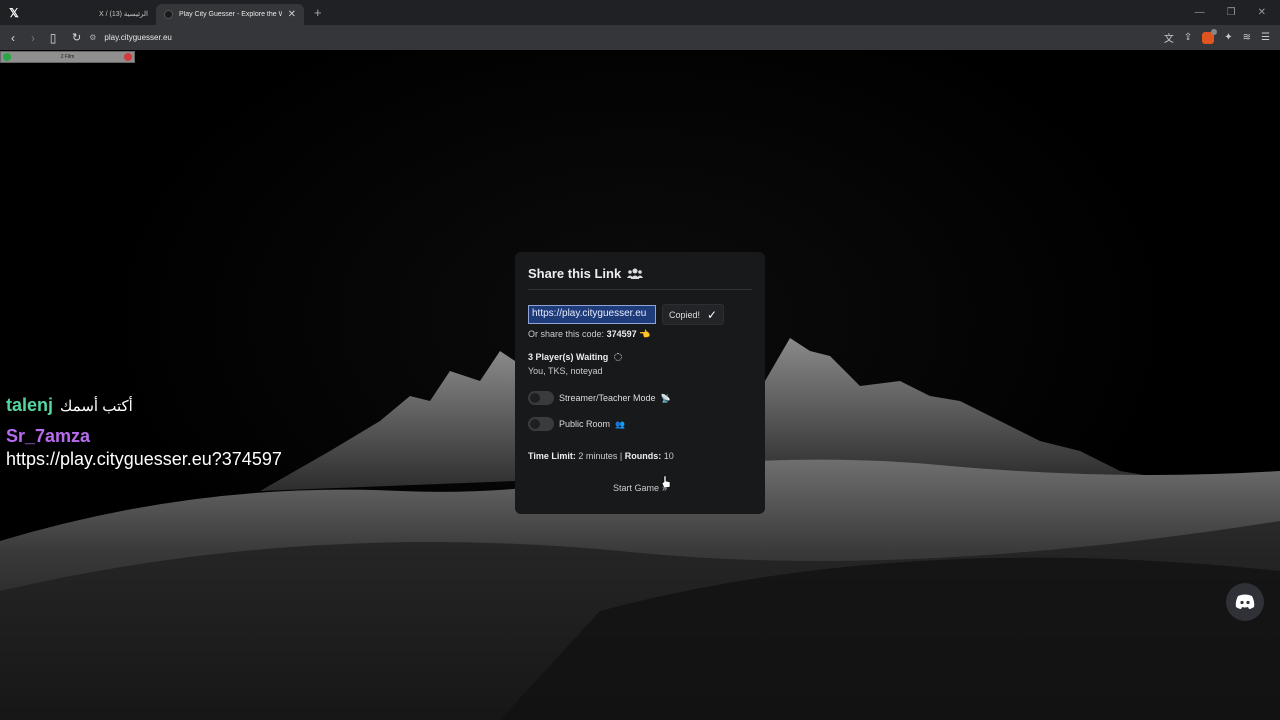  Describe the element at coordinates (144, 405) in the screenshot. I see `overlay-line-1: talenj أكتب أسمك` at that location.